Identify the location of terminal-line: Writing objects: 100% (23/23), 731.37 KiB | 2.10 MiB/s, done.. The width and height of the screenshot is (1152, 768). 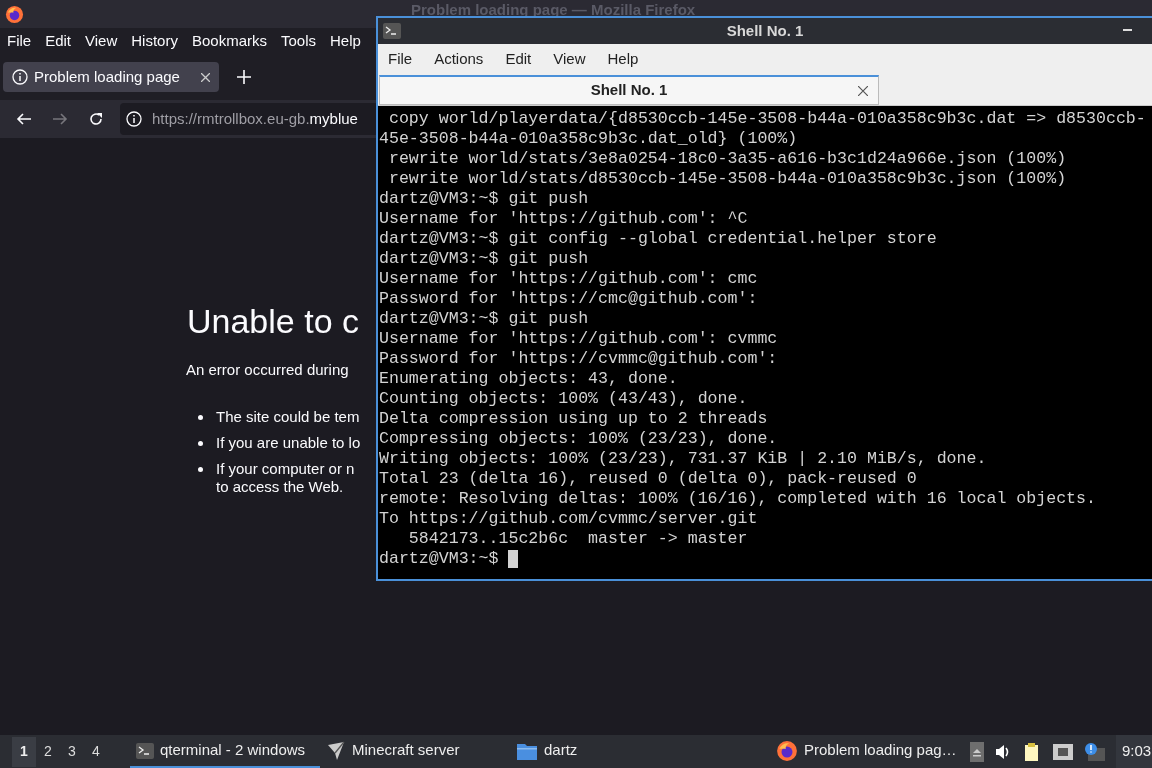
(683, 459).